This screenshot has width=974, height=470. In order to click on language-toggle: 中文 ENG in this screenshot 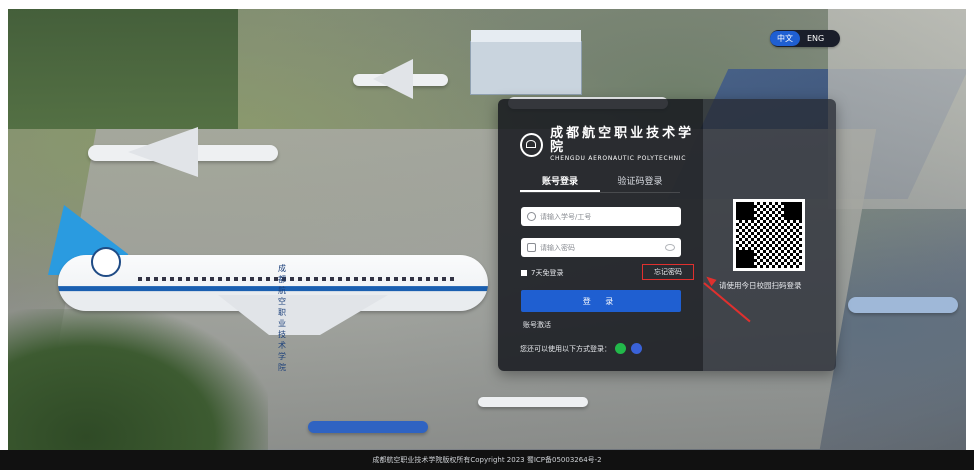, I will do `click(805, 38)`.